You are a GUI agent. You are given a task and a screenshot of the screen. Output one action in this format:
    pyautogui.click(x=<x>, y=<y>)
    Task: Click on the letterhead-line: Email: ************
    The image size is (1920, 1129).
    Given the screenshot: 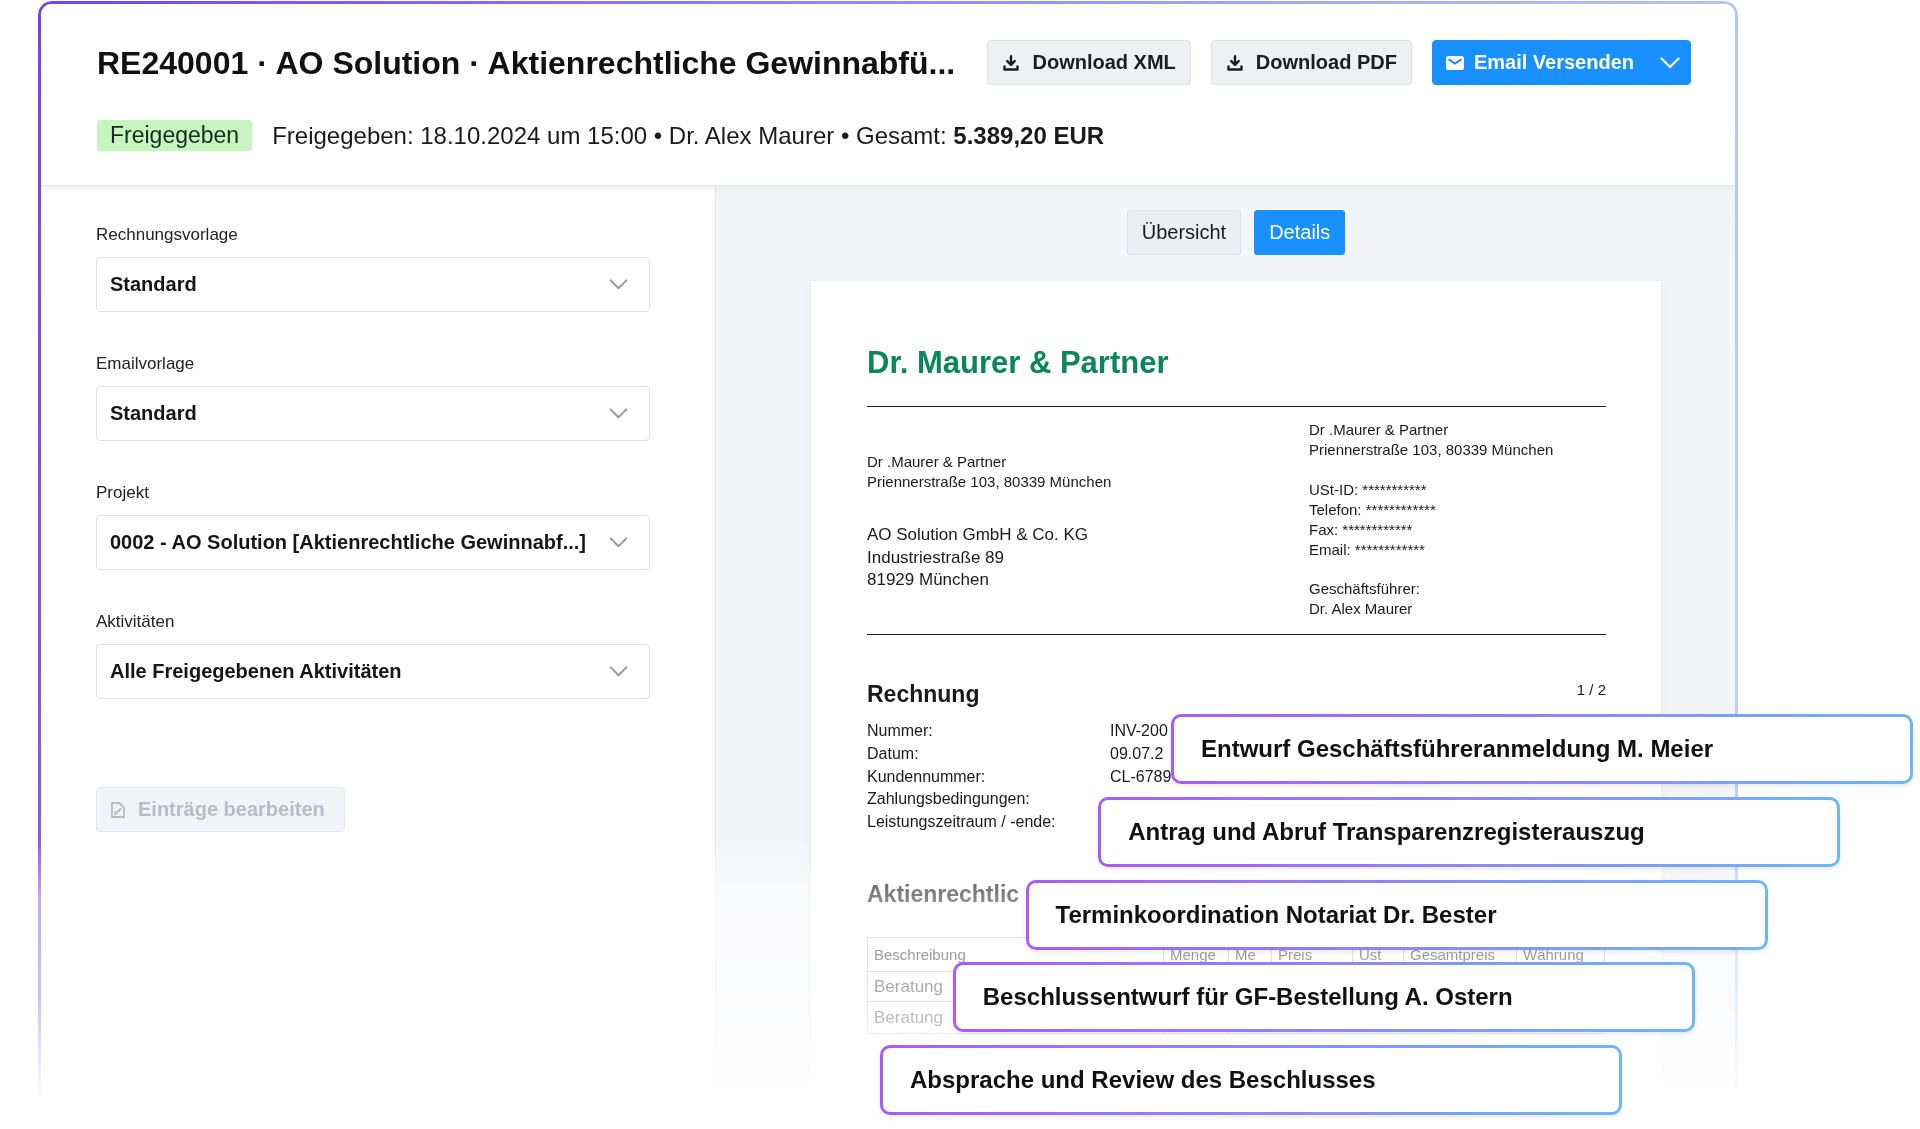 What is the action you would take?
    pyautogui.click(x=1367, y=549)
    